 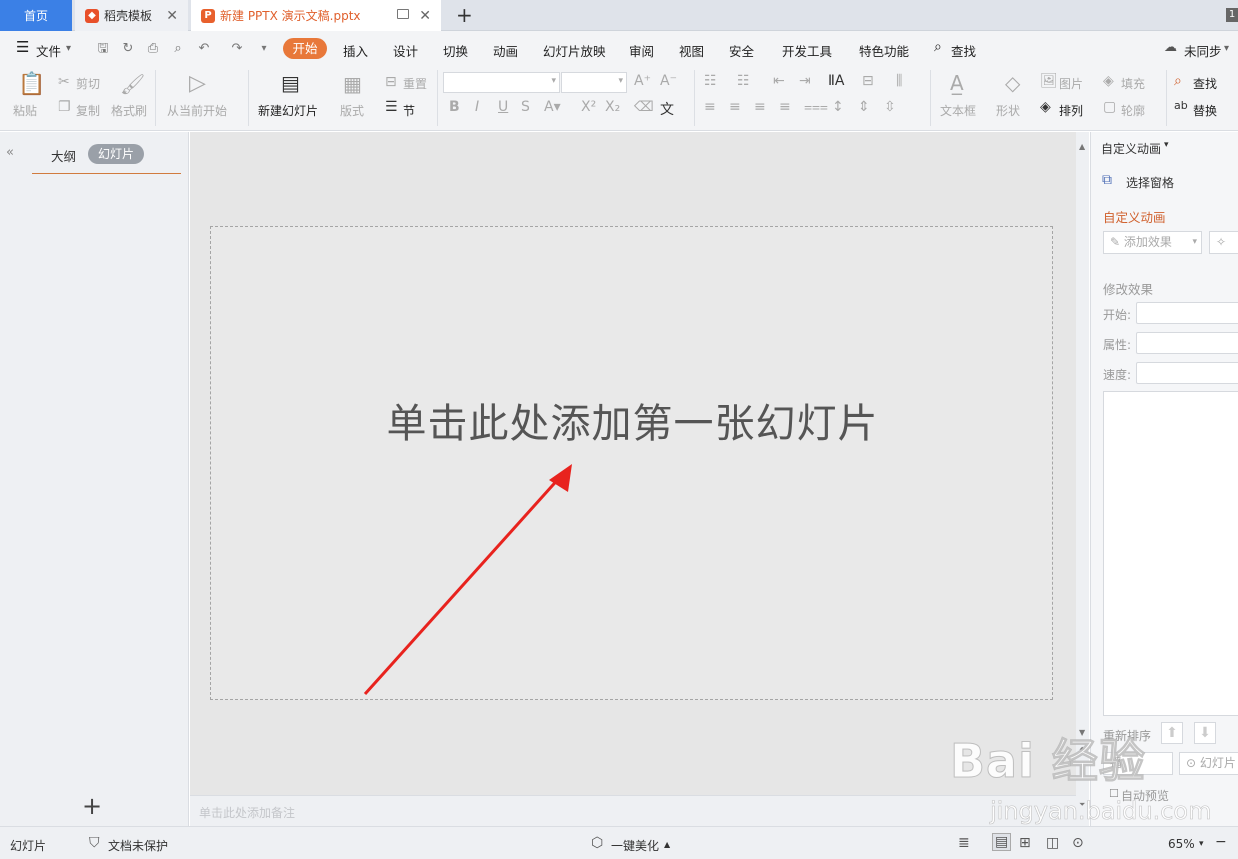 What do you see at coordinates (92, 806) in the screenshot?
I see `add-slide-button: +` at bounding box center [92, 806].